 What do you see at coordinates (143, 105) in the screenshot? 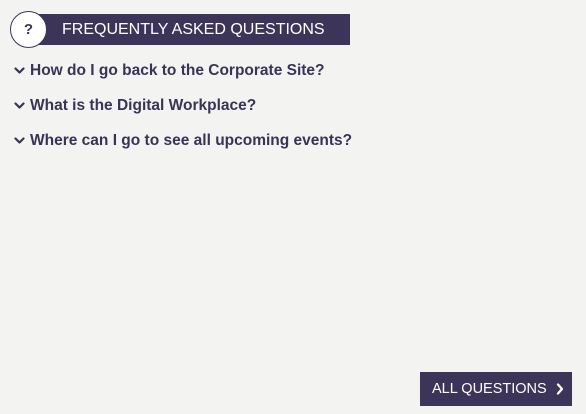
I see `faq-question: What is the Digital Workplace?` at bounding box center [143, 105].